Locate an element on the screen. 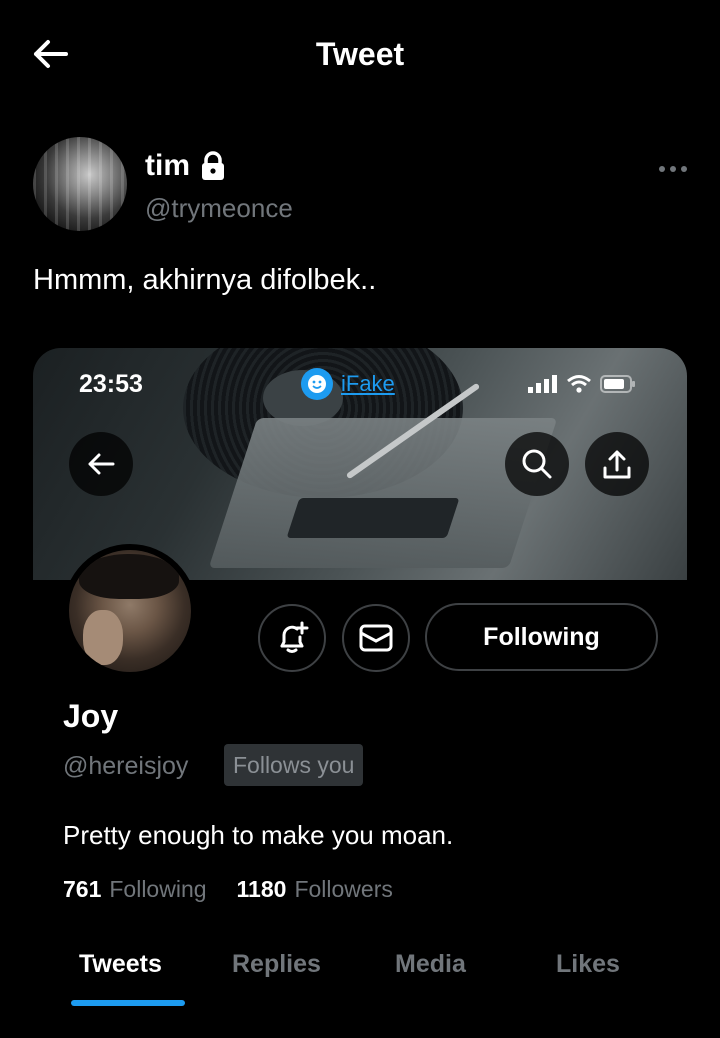 This screenshot has width=720, height=1038. author-name-row: tim is located at coordinates (185, 166).